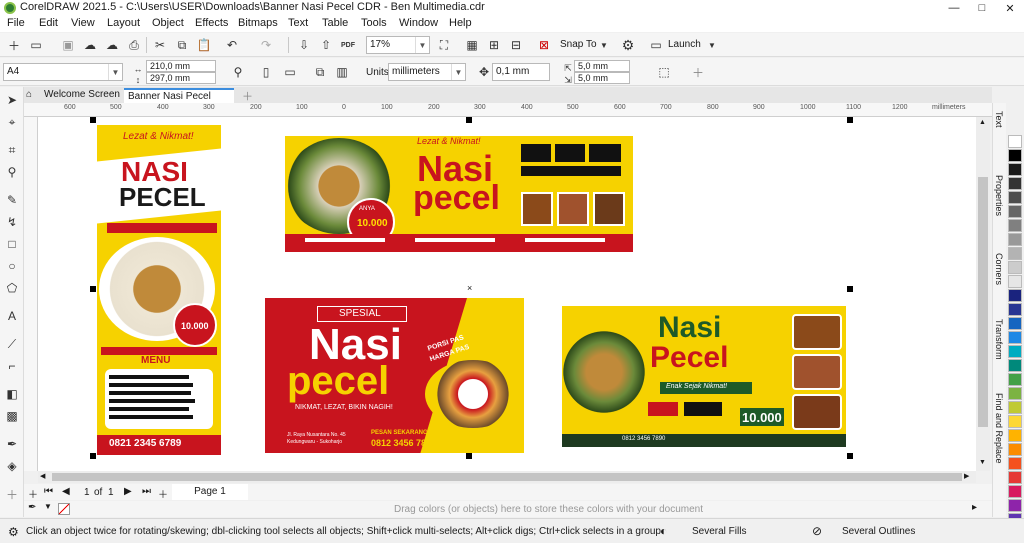 Image resolution: width=1024 pixels, height=543 pixels. What do you see at coordinates (999, 195) in the screenshot?
I see `docker-tab-properties: Properties` at bounding box center [999, 195].